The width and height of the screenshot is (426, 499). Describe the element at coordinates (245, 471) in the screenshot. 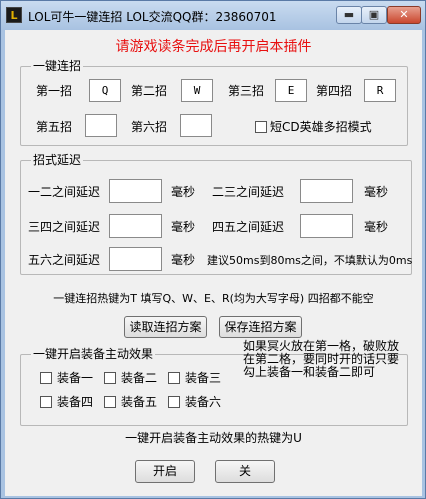

I see `stop-button: 关` at that location.